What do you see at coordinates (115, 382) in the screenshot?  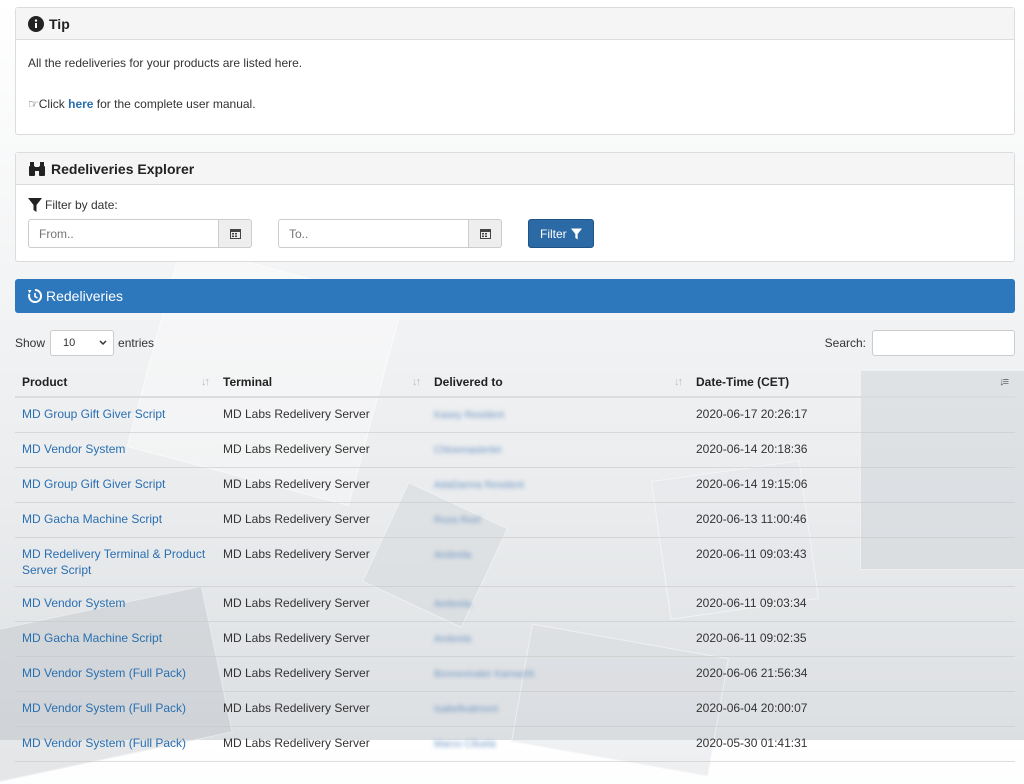 I see `column-header-product: Product ↓↑` at bounding box center [115, 382].